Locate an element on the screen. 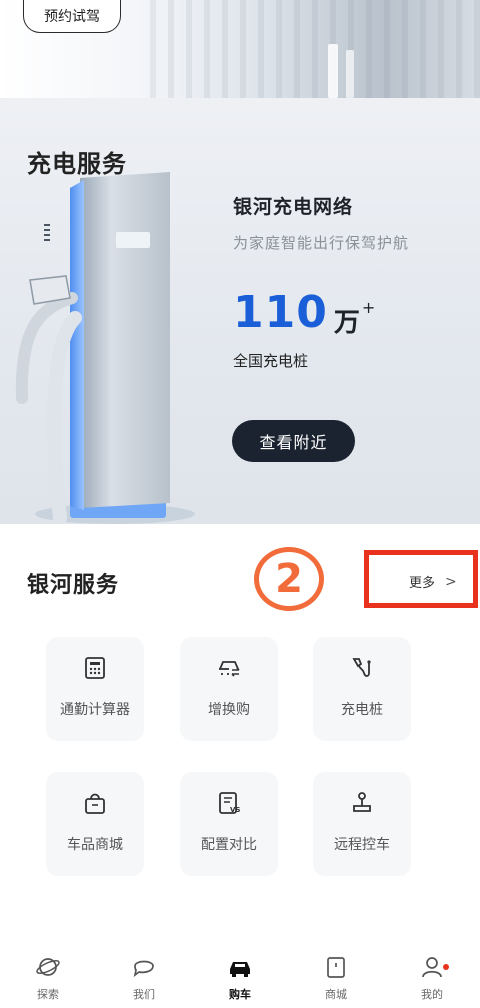 The image size is (480, 1008). service-card-commute-calculator: 通勤计算器 is located at coordinates (95, 689).